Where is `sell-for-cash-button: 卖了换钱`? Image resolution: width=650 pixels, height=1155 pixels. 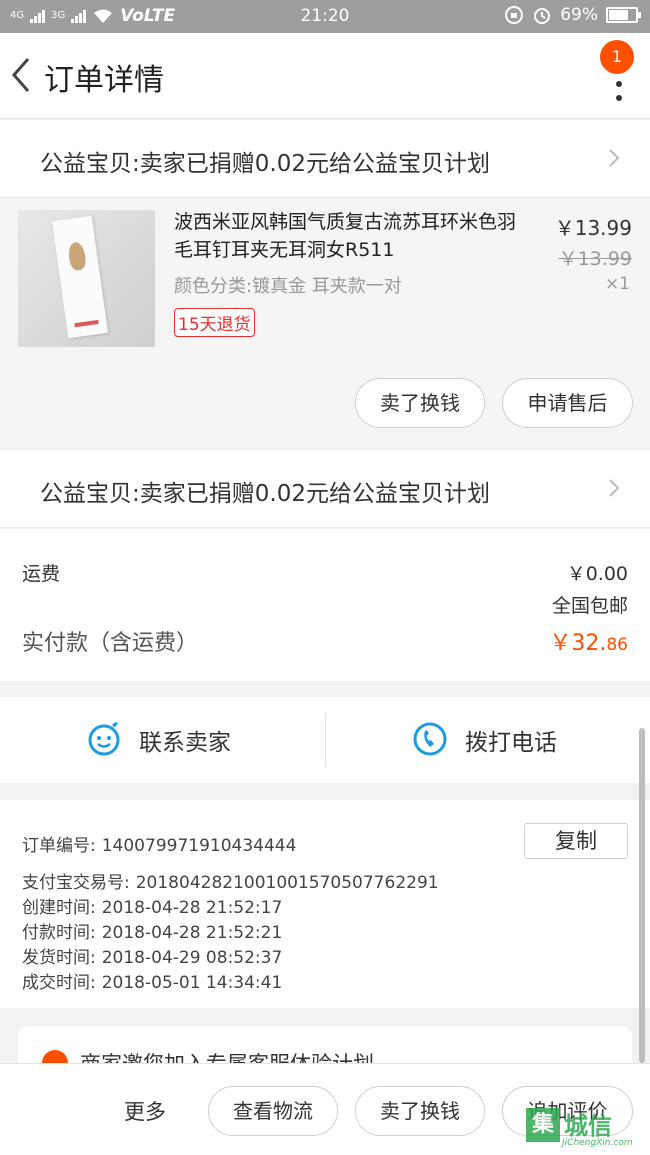
sell-for-cash-button: 卖了换钱 is located at coordinates (420, 403).